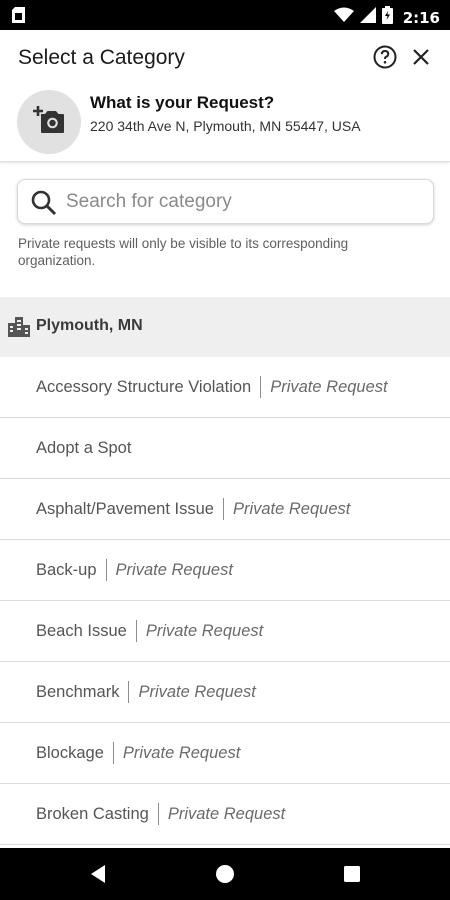 The height and width of the screenshot is (900, 450). What do you see at coordinates (225, 15) in the screenshot?
I see `status-bar: 2:16` at bounding box center [225, 15].